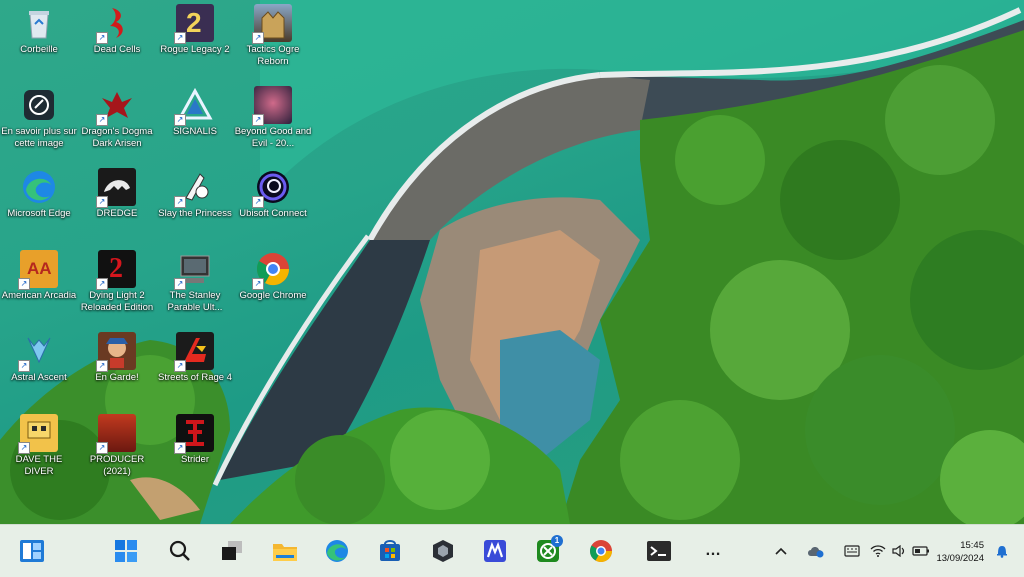 This screenshot has width=1024, height=577. Describe the element at coordinates (117, 446) in the screenshot. I see `desktop-icon-producer: ↗ PRODUCER (2021)` at that location.